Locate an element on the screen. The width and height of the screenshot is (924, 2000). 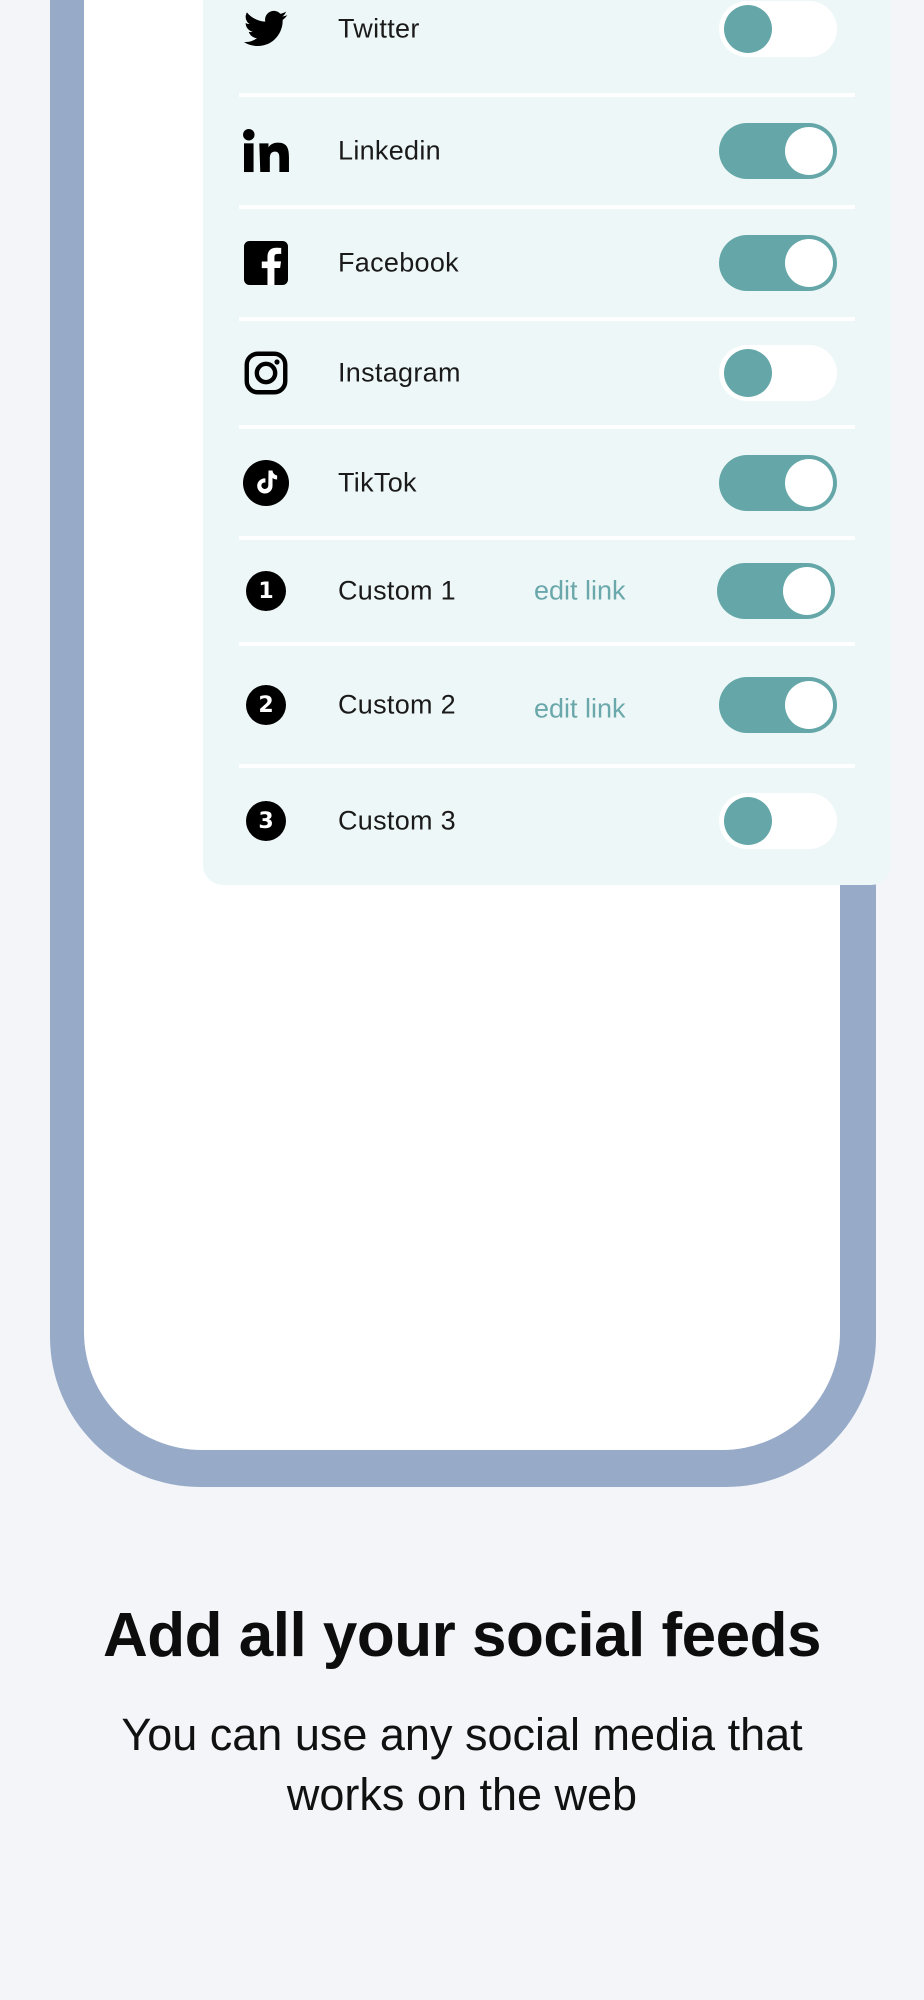
feed-label-custom-2: Custom 2 is located at coordinates (397, 704).